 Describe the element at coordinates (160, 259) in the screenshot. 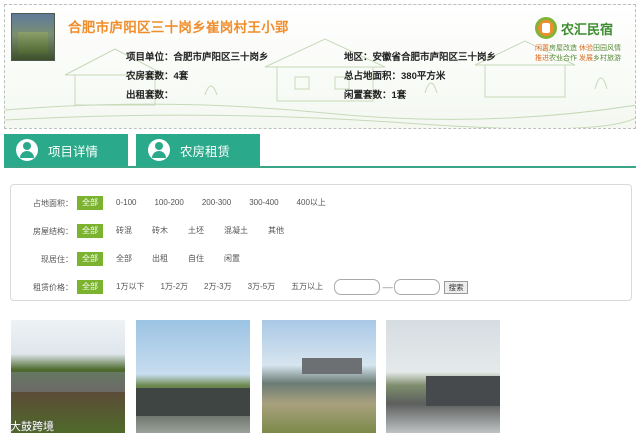

I see `filter-option: 出租` at that location.